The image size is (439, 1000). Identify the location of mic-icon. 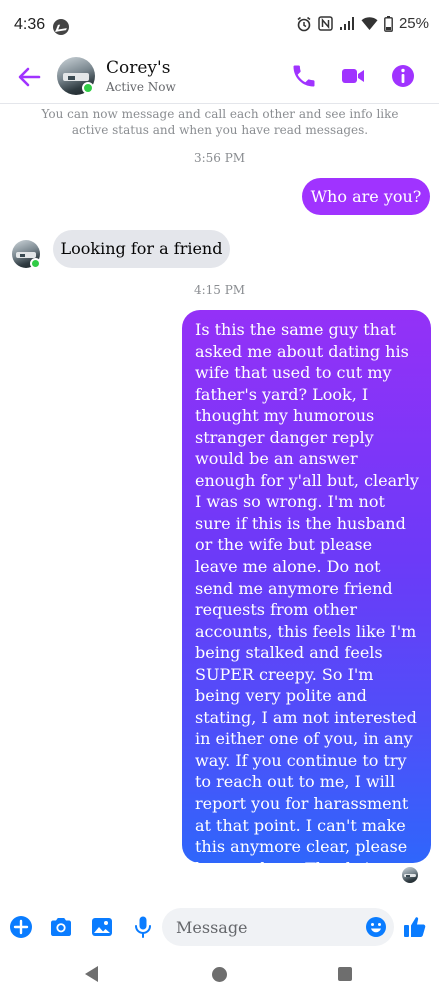
(143, 927).